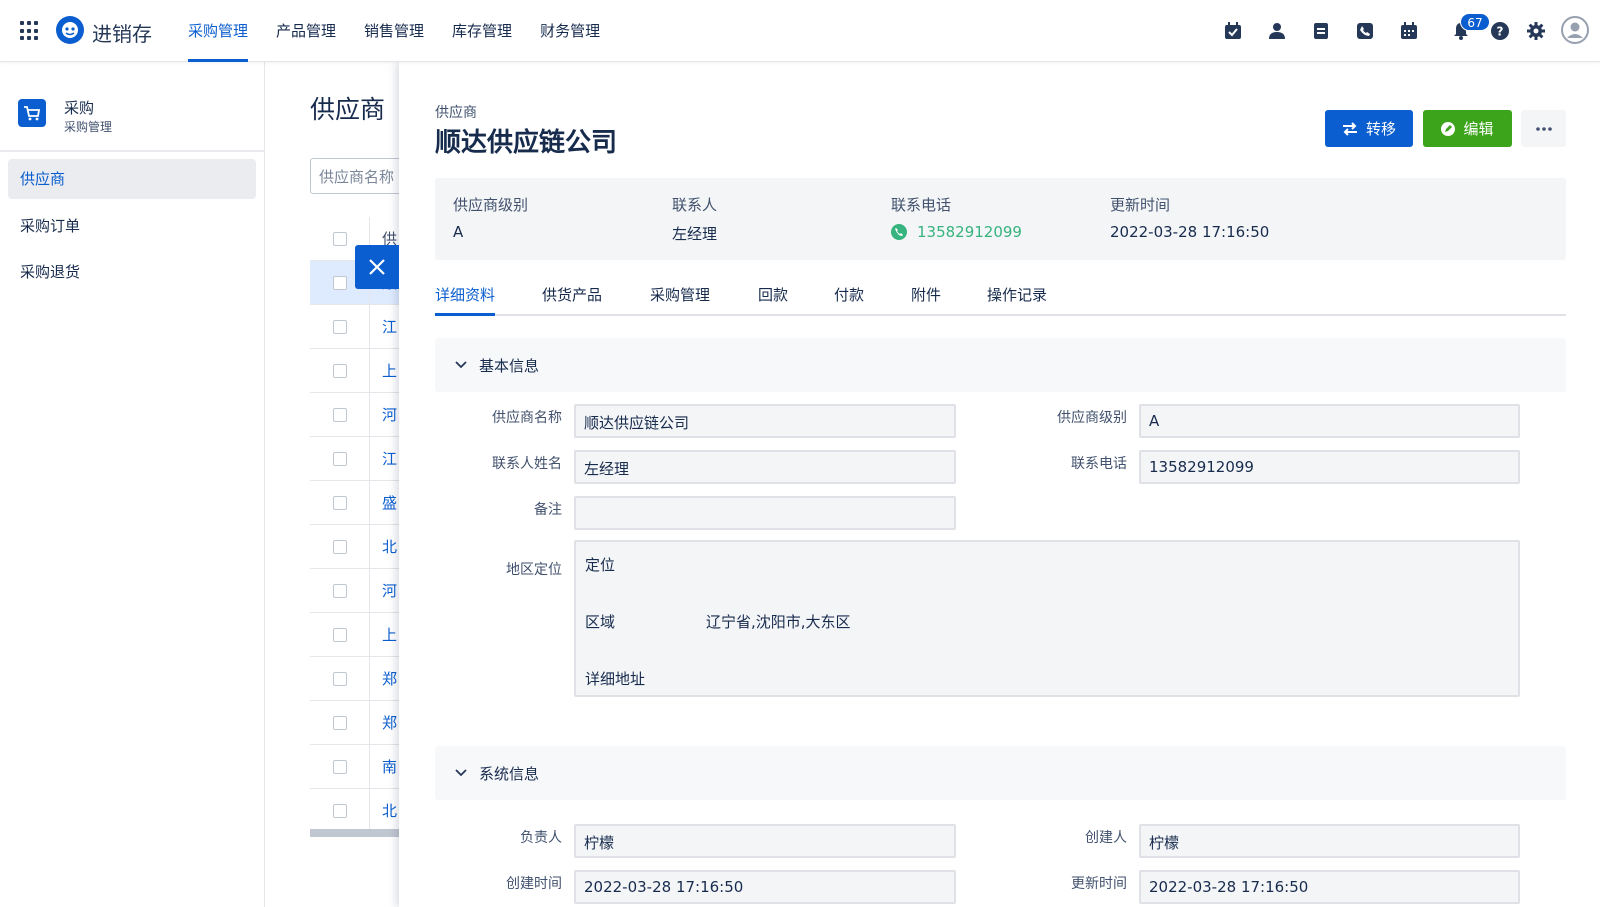 The height and width of the screenshot is (907, 1600). I want to click on sidebar-header: 采购 采购管理, so click(132, 107).